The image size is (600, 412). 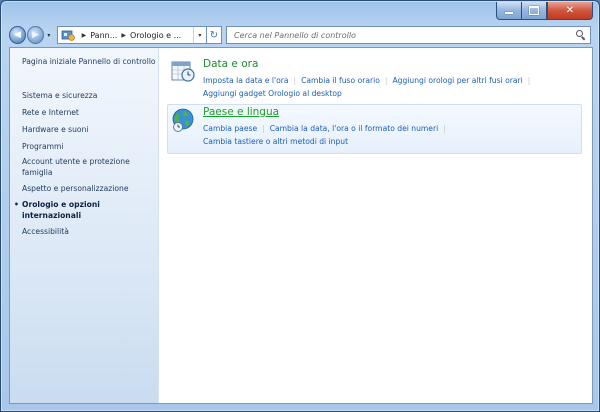 What do you see at coordinates (457, 80) in the screenshot?
I see `link-aggiungi-orologi: Aggiungi orologi per altri fusi orari` at bounding box center [457, 80].